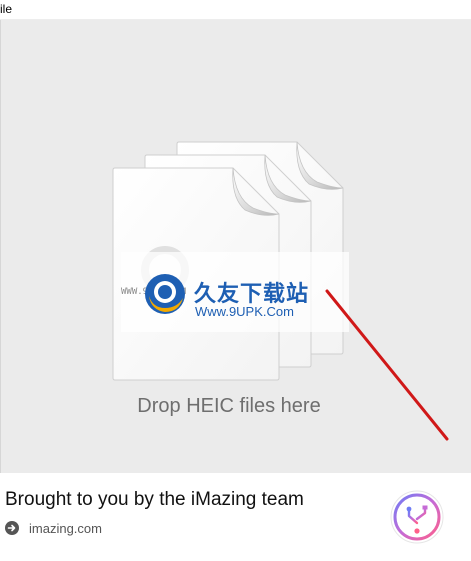 Image resolution: width=471 pixels, height=561 pixels. What do you see at coordinates (235, 10) in the screenshot?
I see `menu-bar: ile` at bounding box center [235, 10].